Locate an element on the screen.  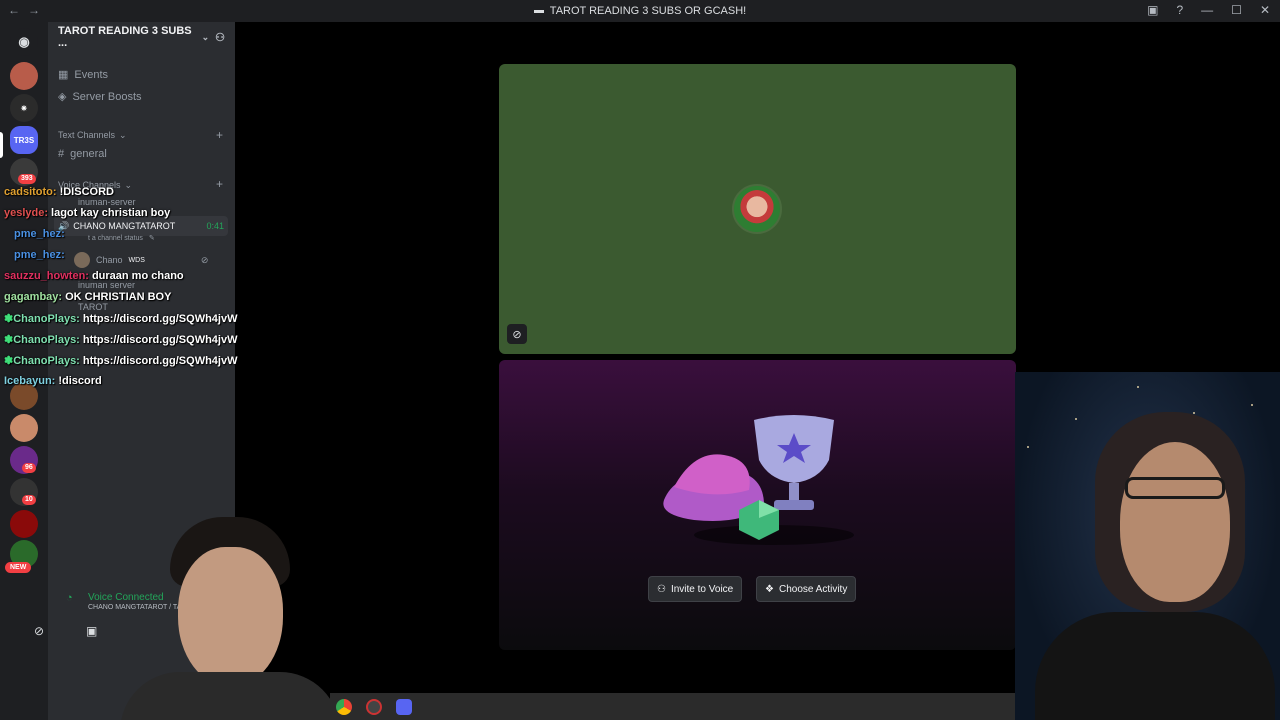
server-icon-tarot: TR3S is located at coordinates (24, 140).